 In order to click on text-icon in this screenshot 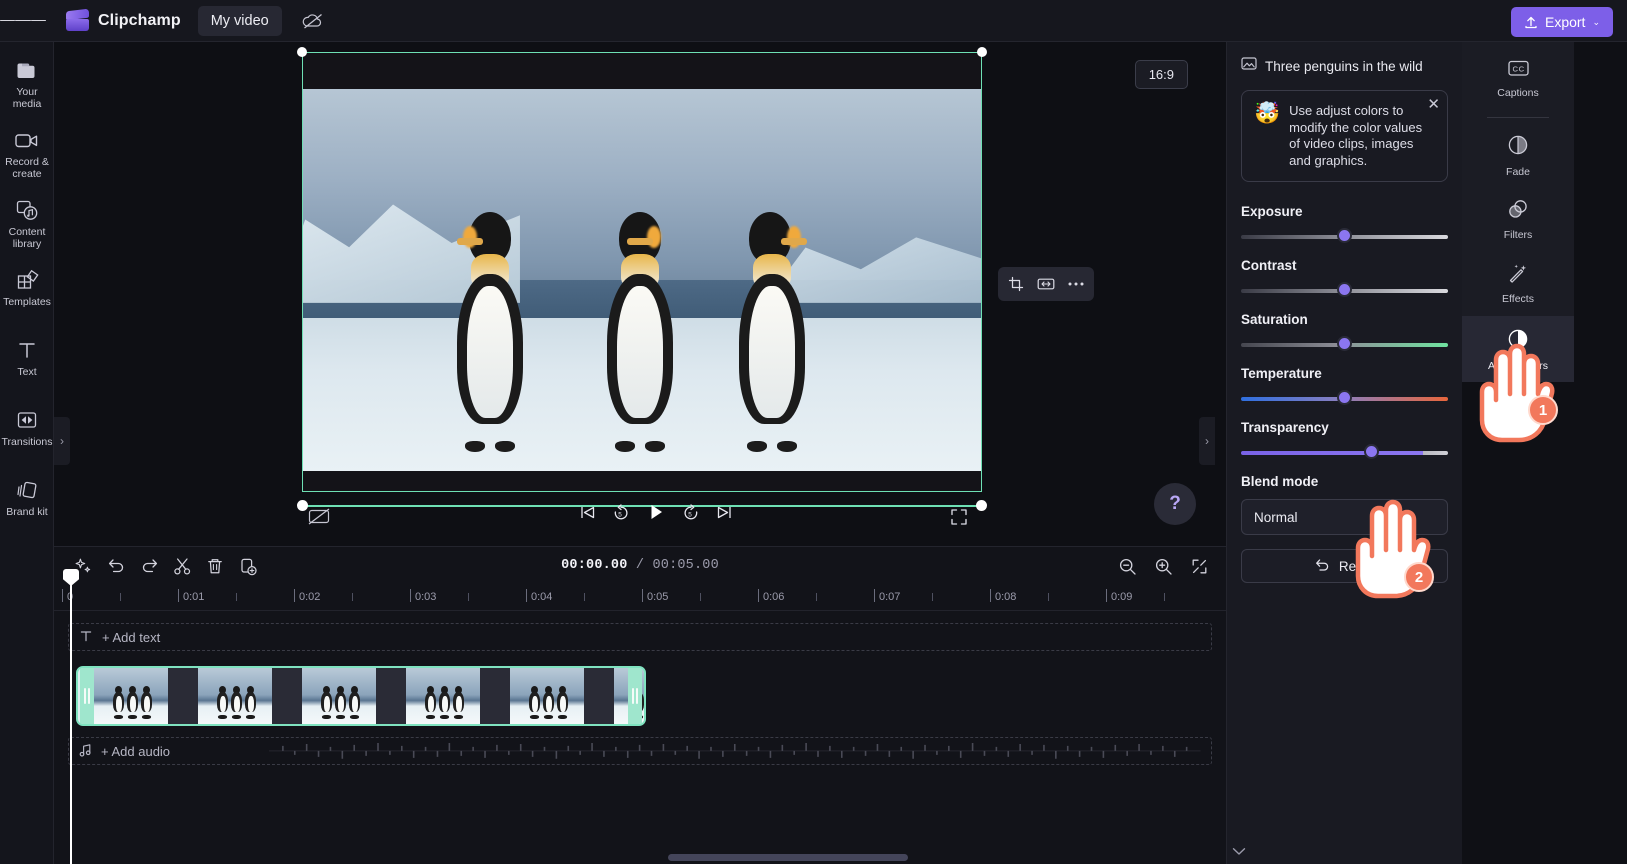, I will do `click(27, 350)`.